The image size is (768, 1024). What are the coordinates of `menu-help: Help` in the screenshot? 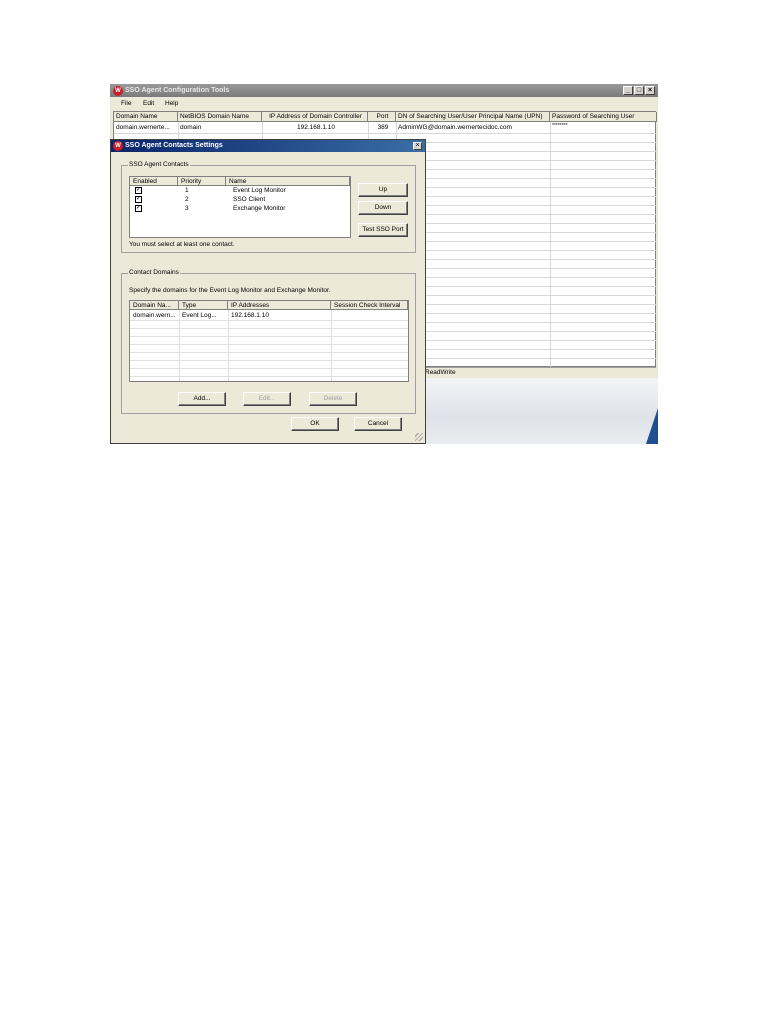 It's located at (171, 103).